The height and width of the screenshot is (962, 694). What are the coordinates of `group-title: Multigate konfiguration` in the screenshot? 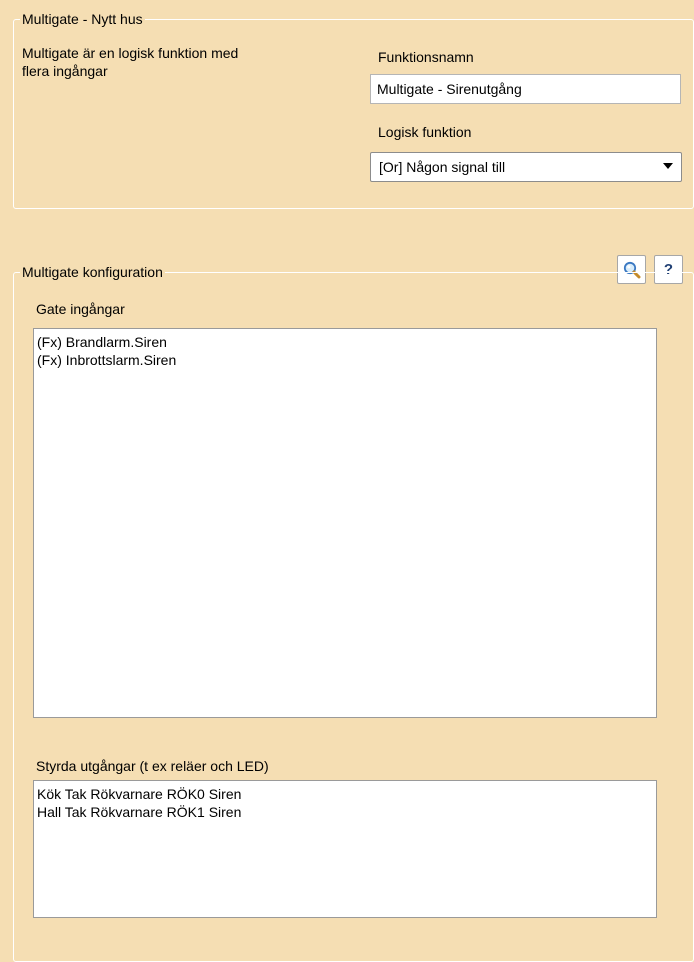 It's located at (92, 272).